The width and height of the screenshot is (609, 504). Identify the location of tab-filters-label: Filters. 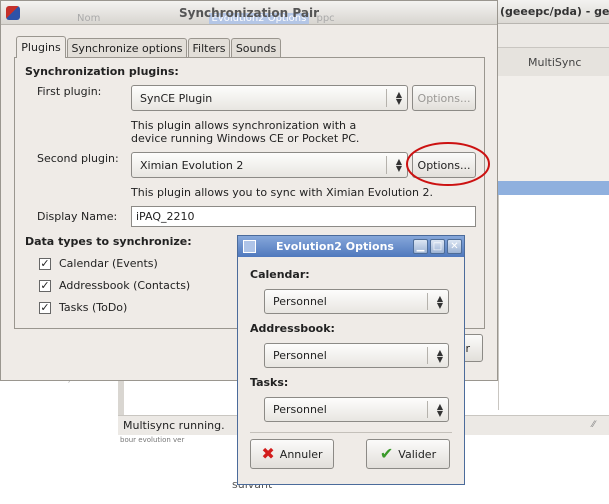
(209, 48).